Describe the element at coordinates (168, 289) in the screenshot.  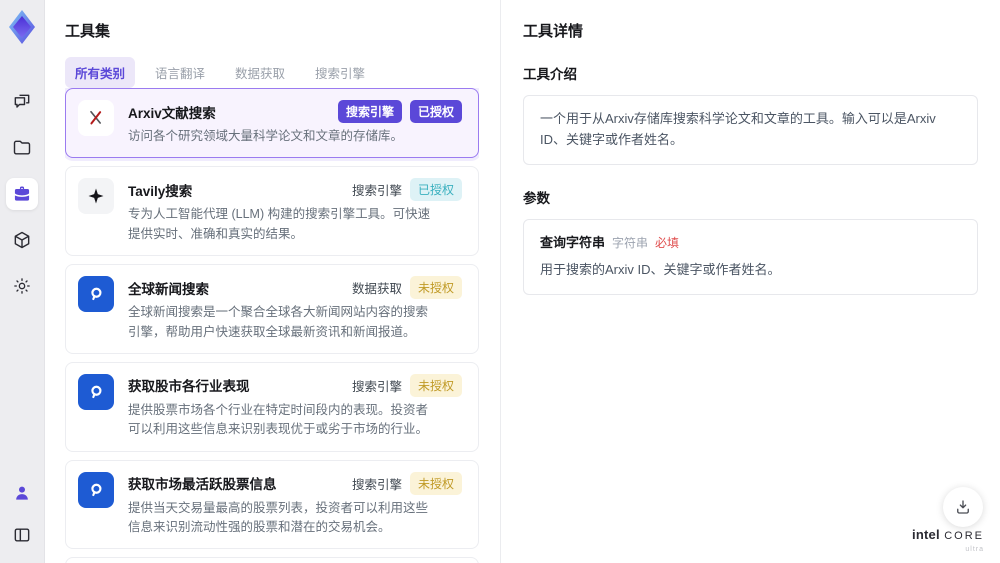
I see `tool-name: 全球新闻搜索` at that location.